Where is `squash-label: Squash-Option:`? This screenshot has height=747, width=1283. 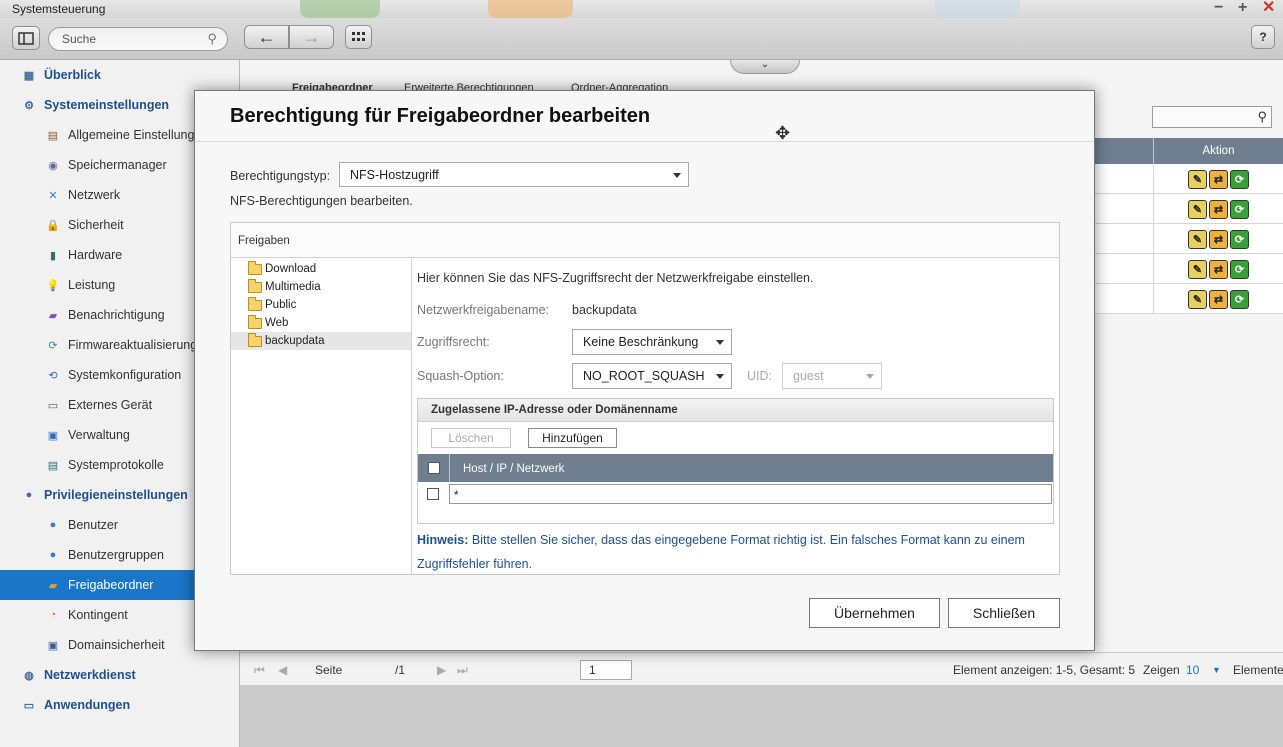
squash-label: Squash-Option: is located at coordinates (460, 376).